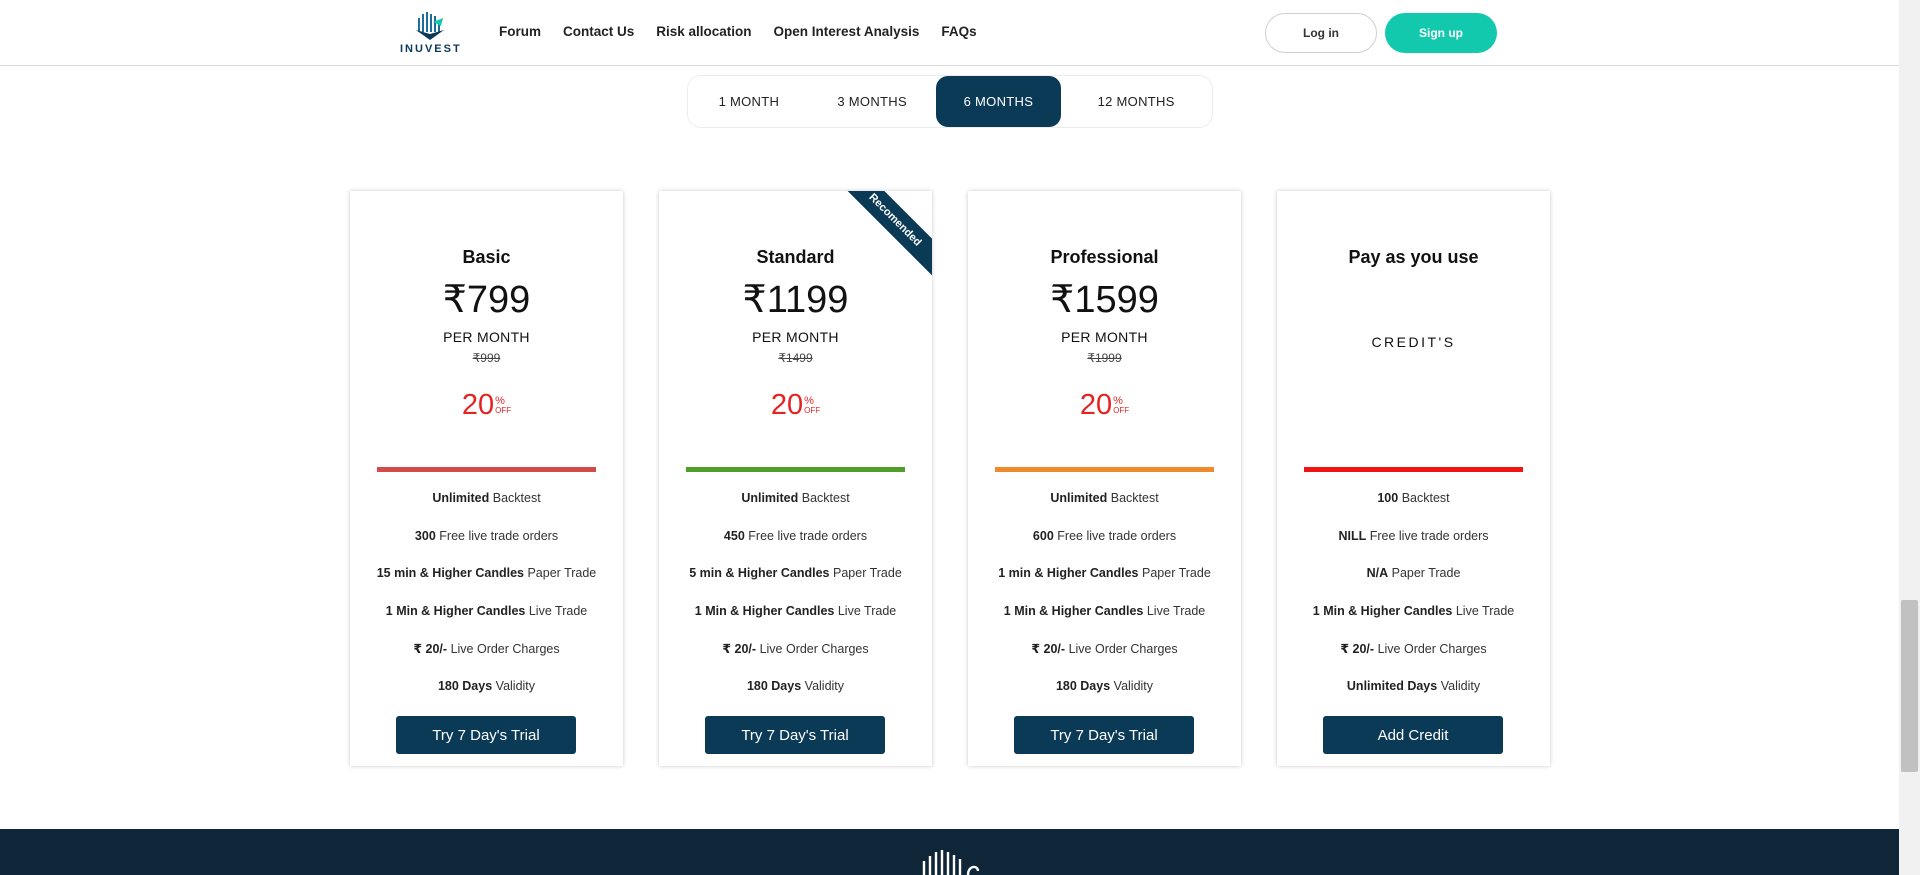 This screenshot has height=875, width=1920. Describe the element at coordinates (1068, 573) in the screenshot. I see `feature-value: 1 min & Higher Candles` at that location.